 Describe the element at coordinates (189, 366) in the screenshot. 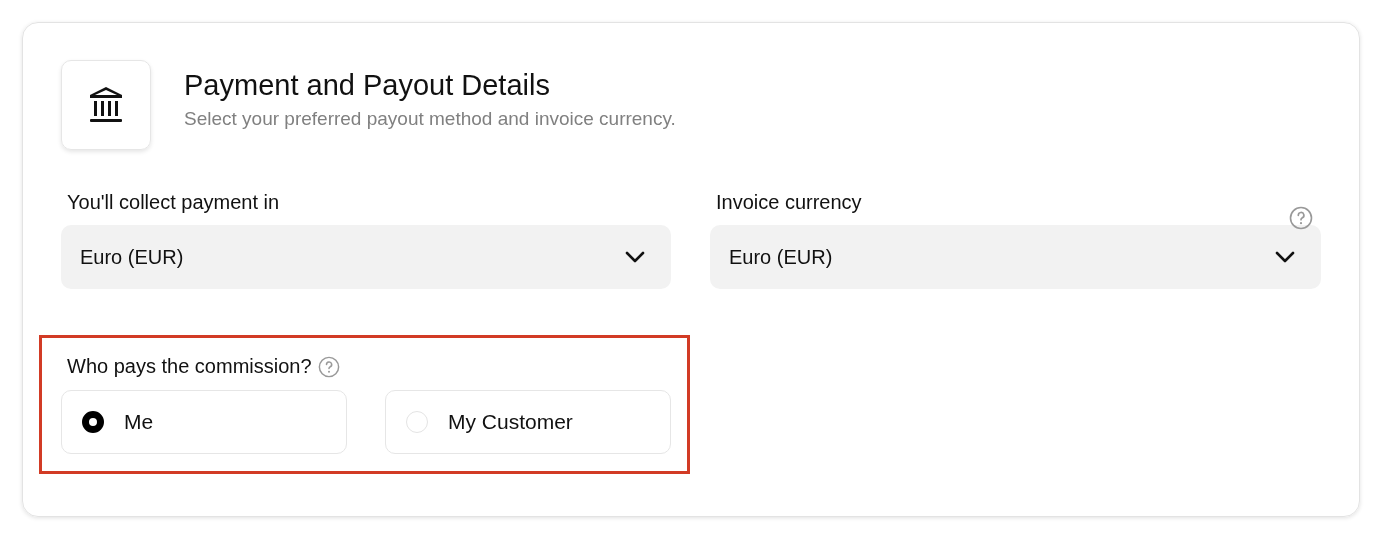

I see `field-label: Who pays the commission?` at that location.